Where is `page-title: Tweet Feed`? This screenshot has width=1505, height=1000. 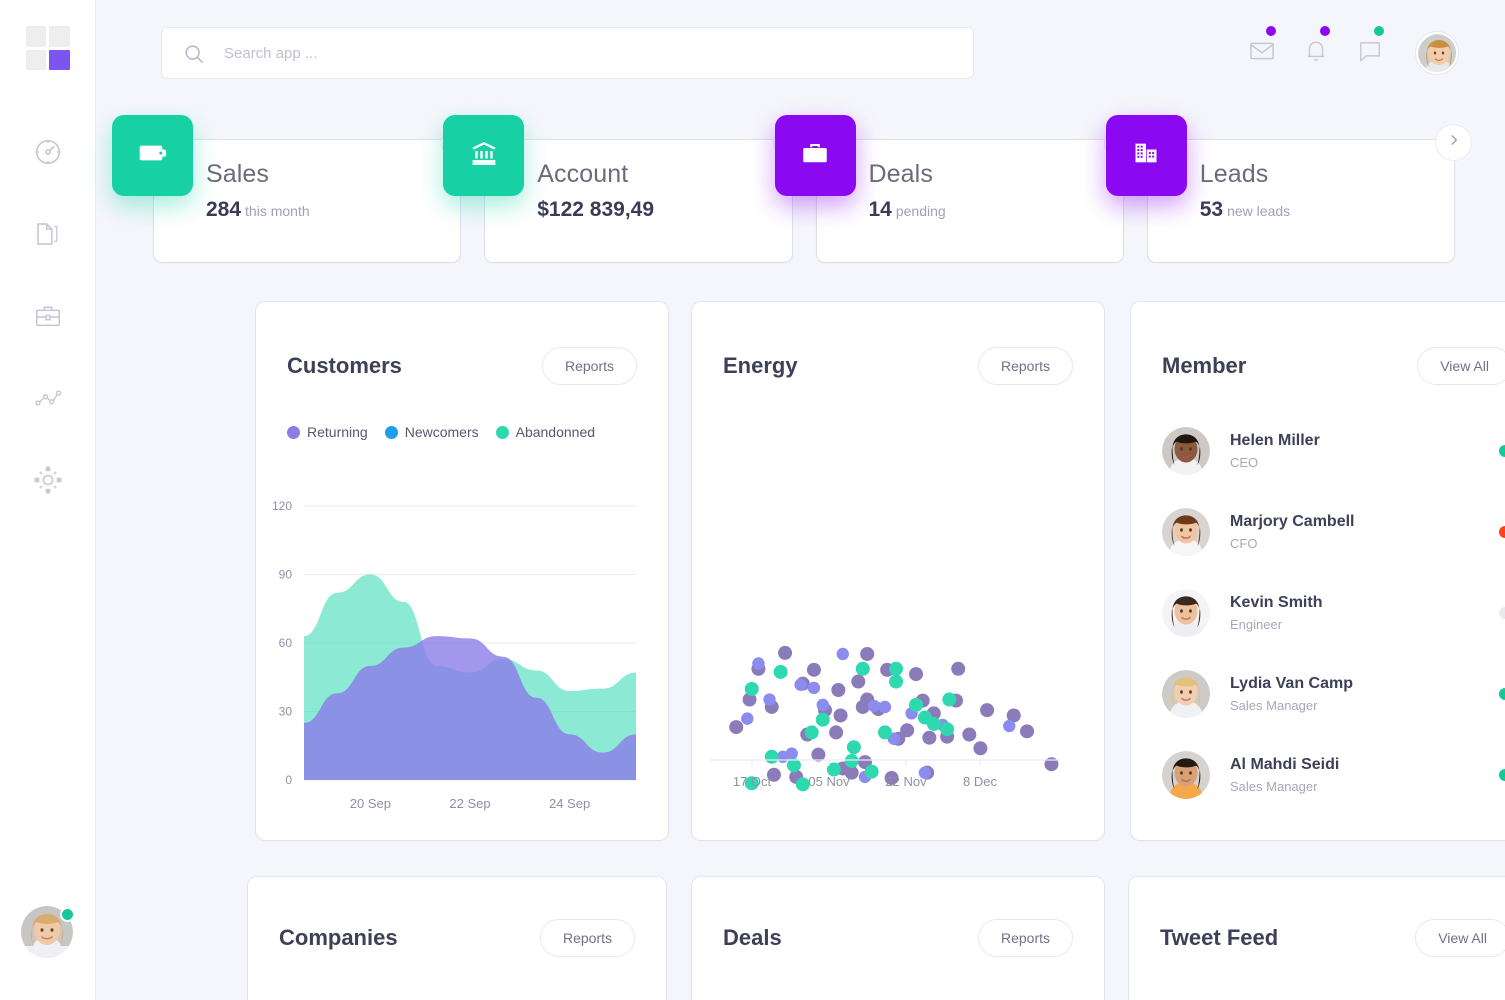 page-title: Tweet Feed is located at coordinates (1219, 937).